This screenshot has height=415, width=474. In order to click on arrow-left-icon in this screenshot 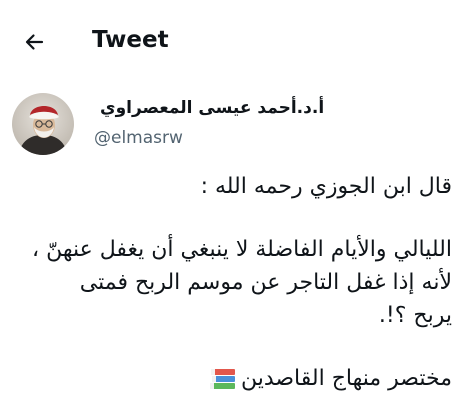, I will do `click(34, 42)`.